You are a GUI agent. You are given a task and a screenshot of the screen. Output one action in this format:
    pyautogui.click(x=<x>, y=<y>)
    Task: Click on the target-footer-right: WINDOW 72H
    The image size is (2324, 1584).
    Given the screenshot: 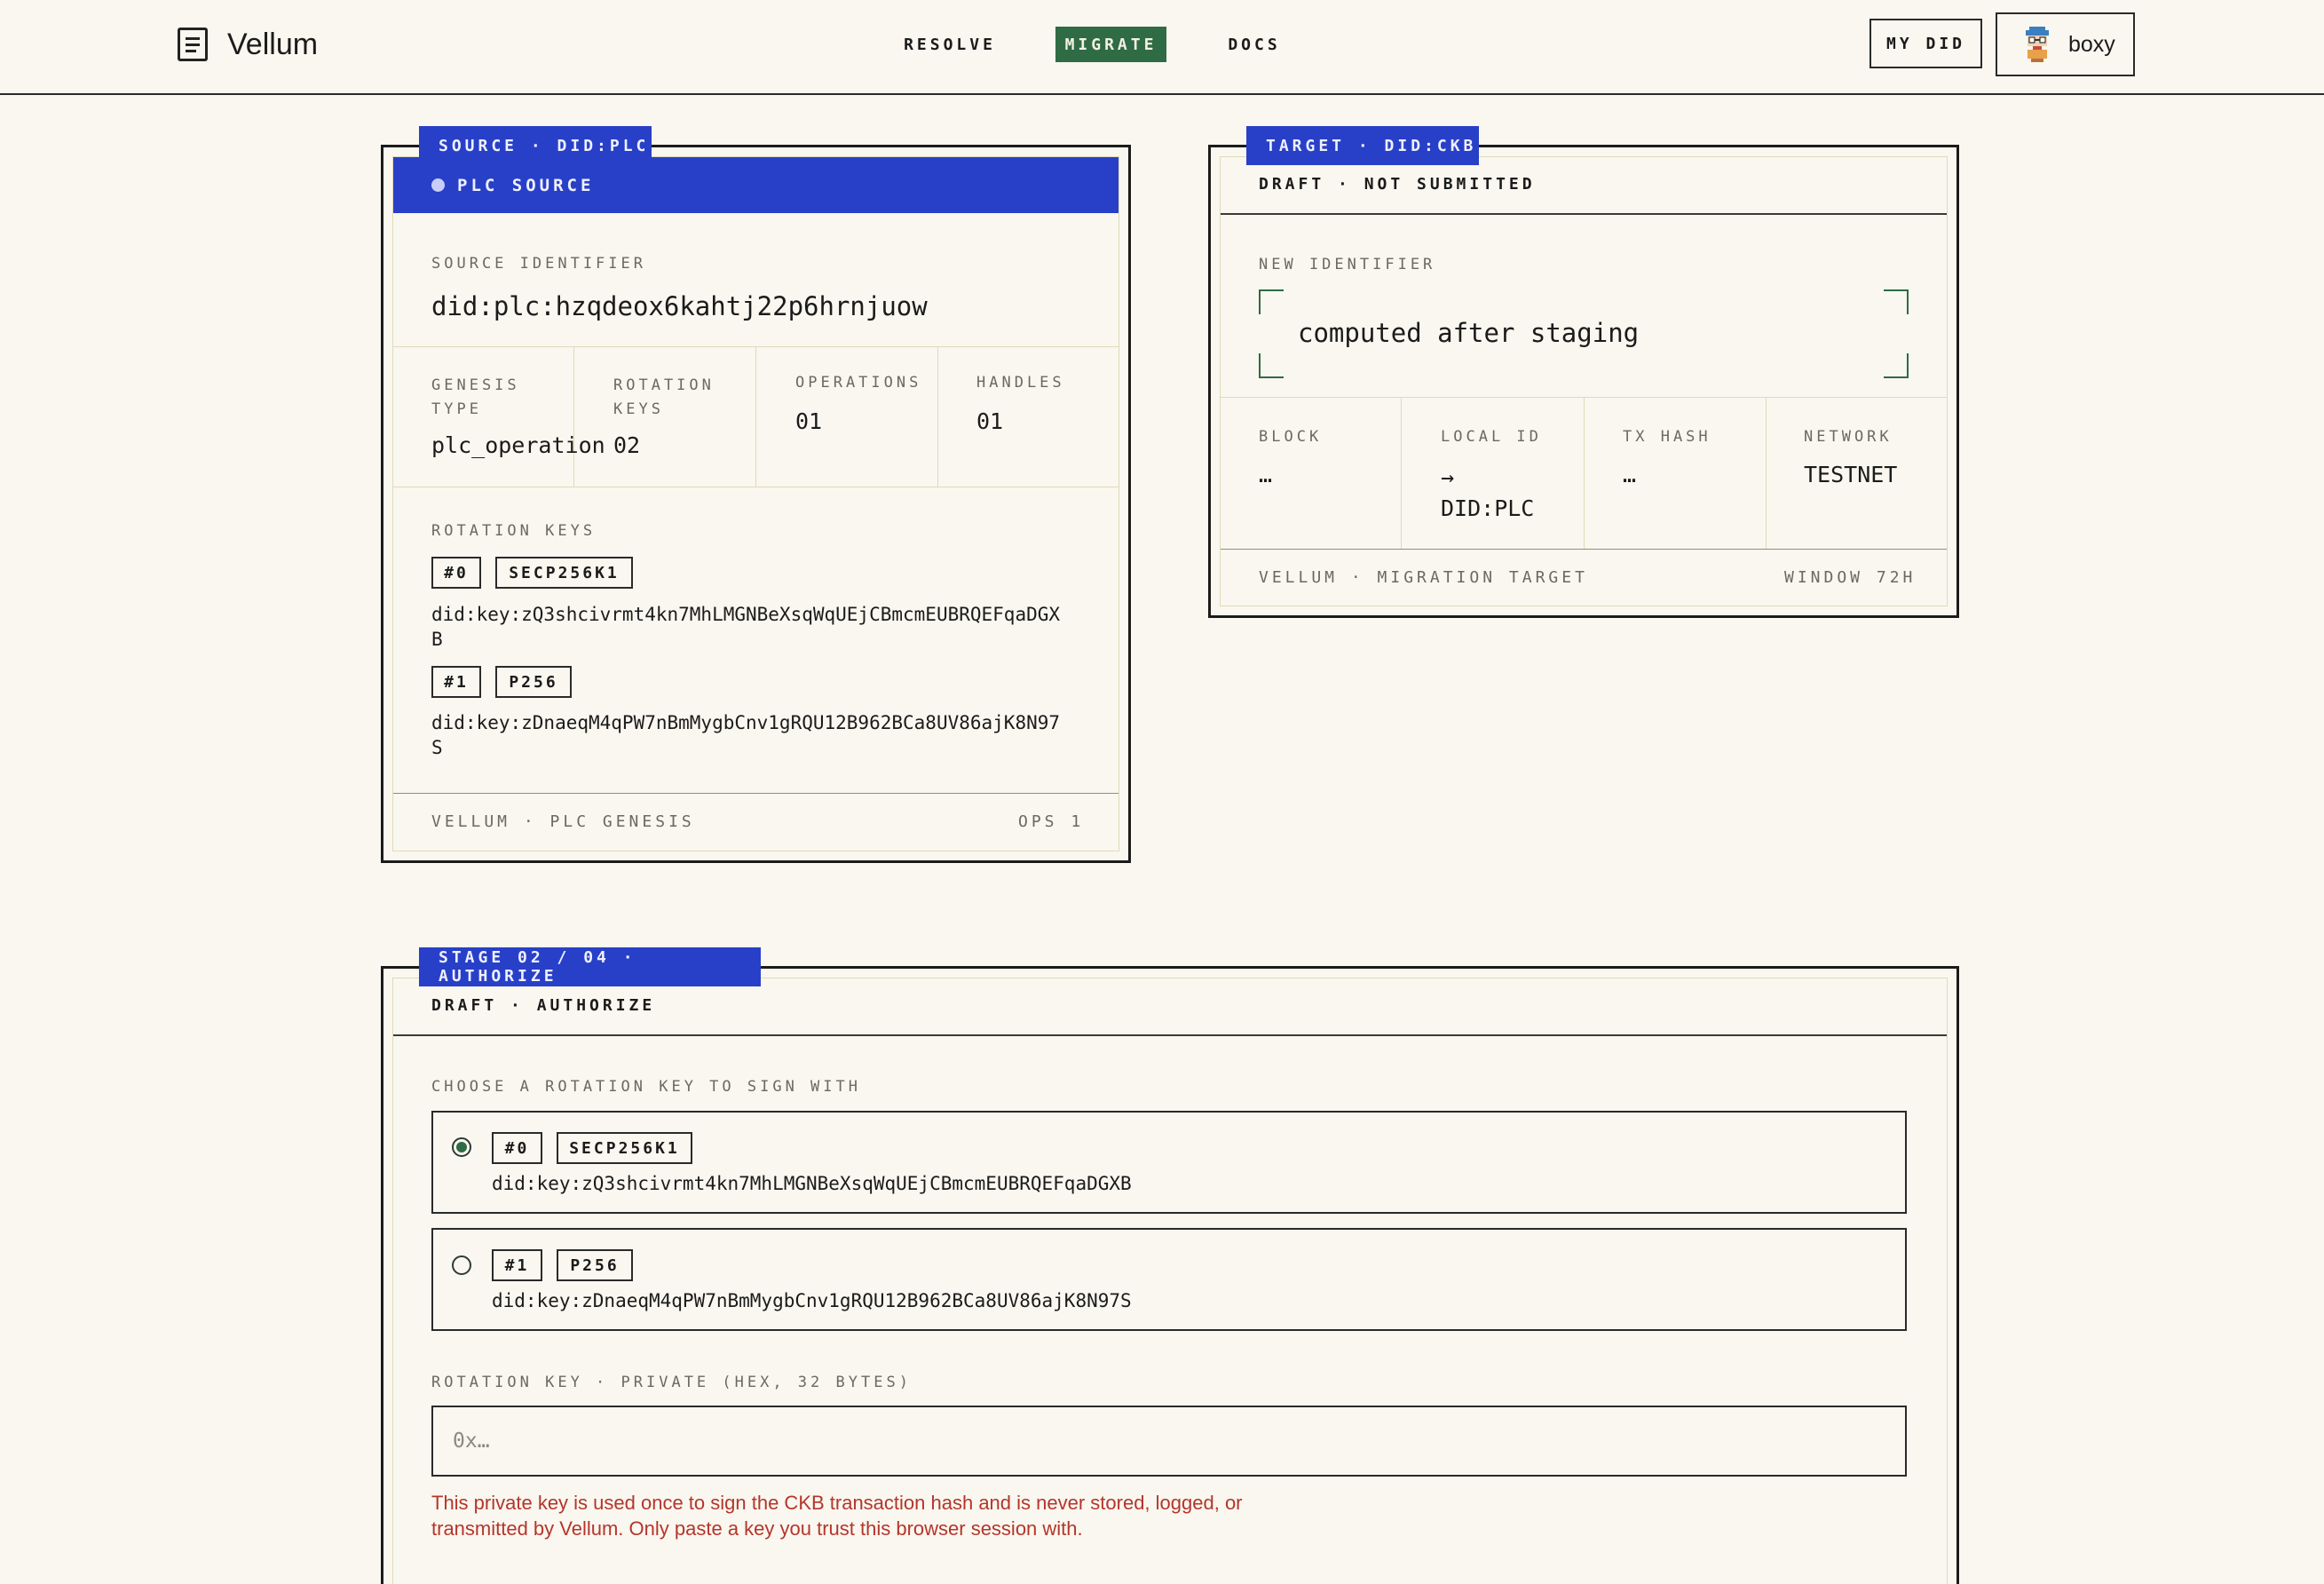 What is the action you would take?
    pyautogui.click(x=1851, y=578)
    